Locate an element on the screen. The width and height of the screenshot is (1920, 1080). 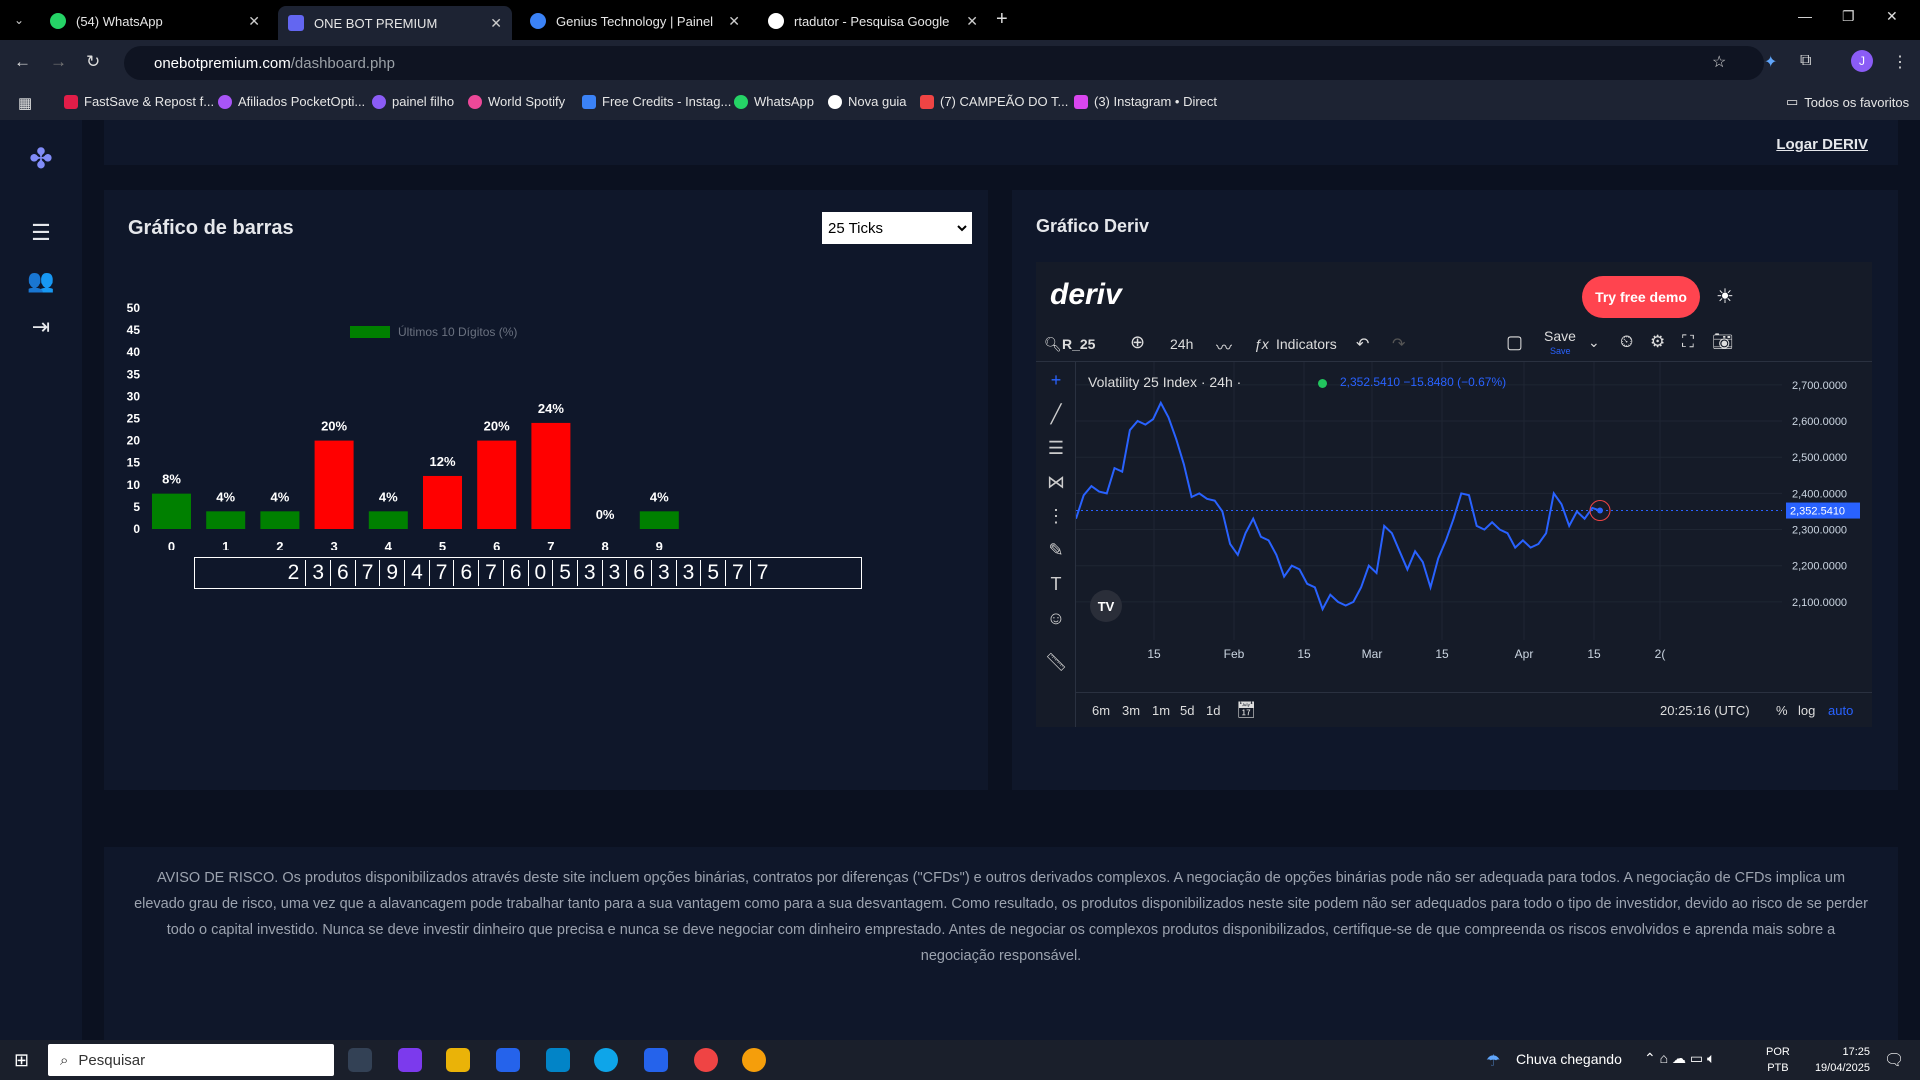
layout-square-icon: ▢ is located at coordinates (1514, 342).